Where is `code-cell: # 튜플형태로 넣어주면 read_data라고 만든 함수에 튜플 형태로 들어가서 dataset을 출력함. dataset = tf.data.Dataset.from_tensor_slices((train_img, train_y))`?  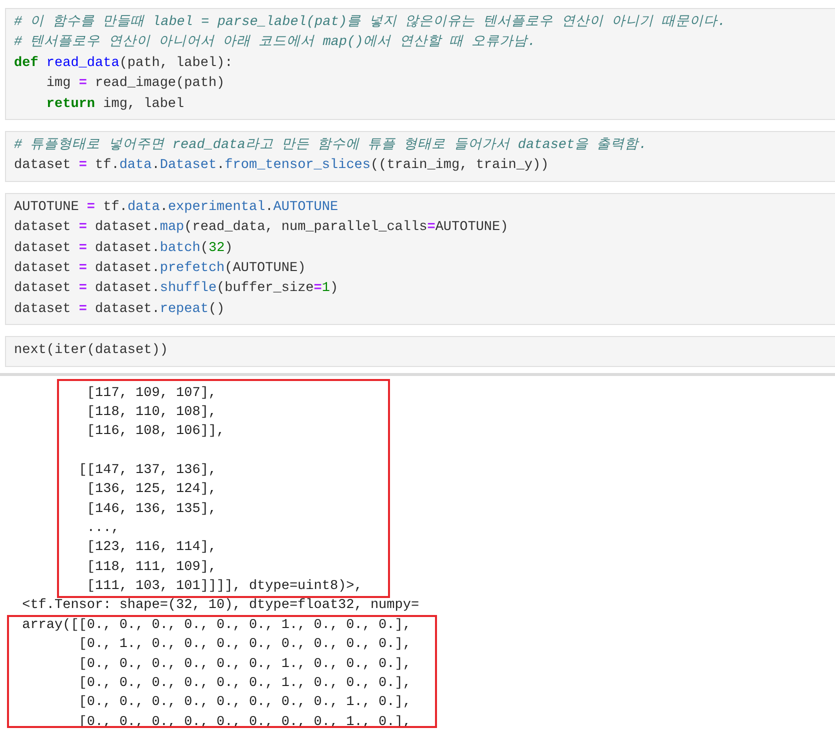 code-cell: # 튜플형태로 넣어주면 read_data라고 만든 함수에 튜플 형태로 들어가서 dataset을 출력함. dataset = tf.data.Dataset.from_tensor_slices((train_img, train_y)) is located at coordinates (420, 156).